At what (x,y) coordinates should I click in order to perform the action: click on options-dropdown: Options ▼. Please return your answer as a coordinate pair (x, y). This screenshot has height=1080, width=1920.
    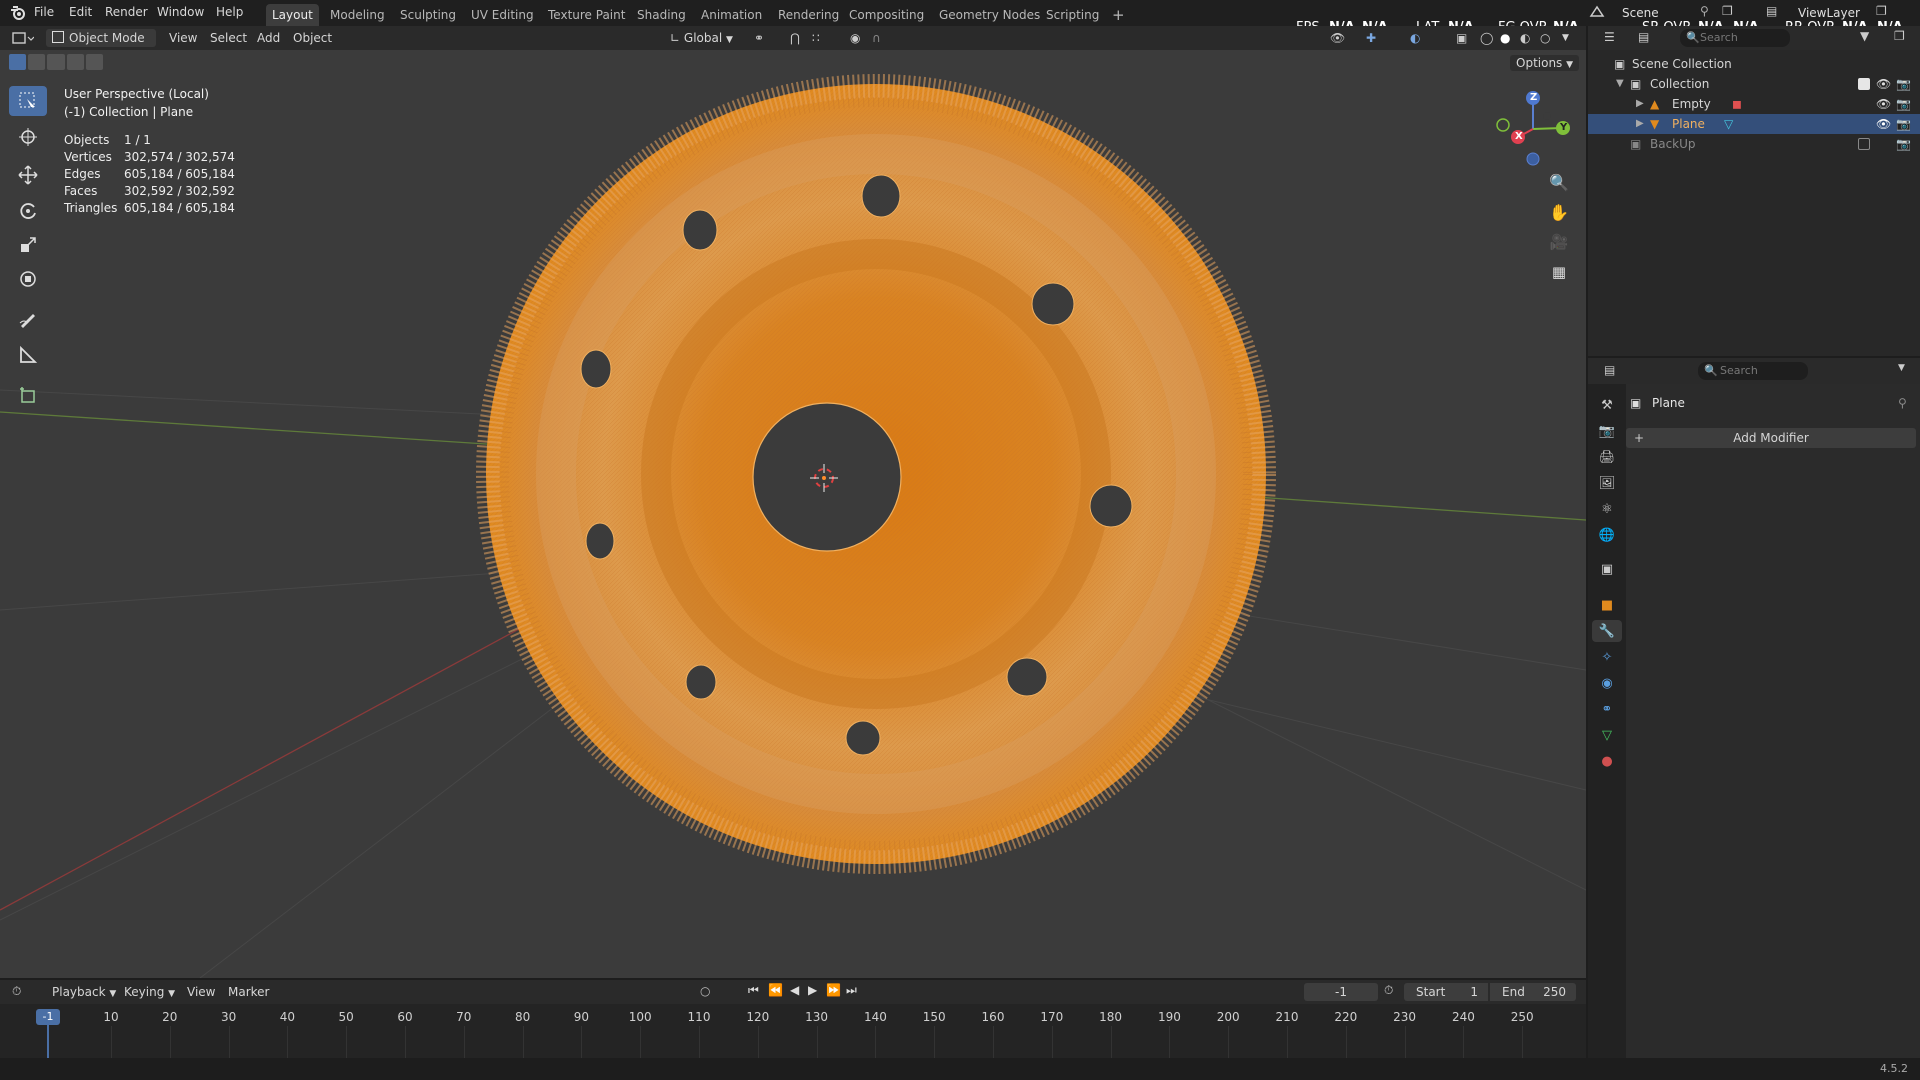
    Looking at the image, I should click on (1545, 63).